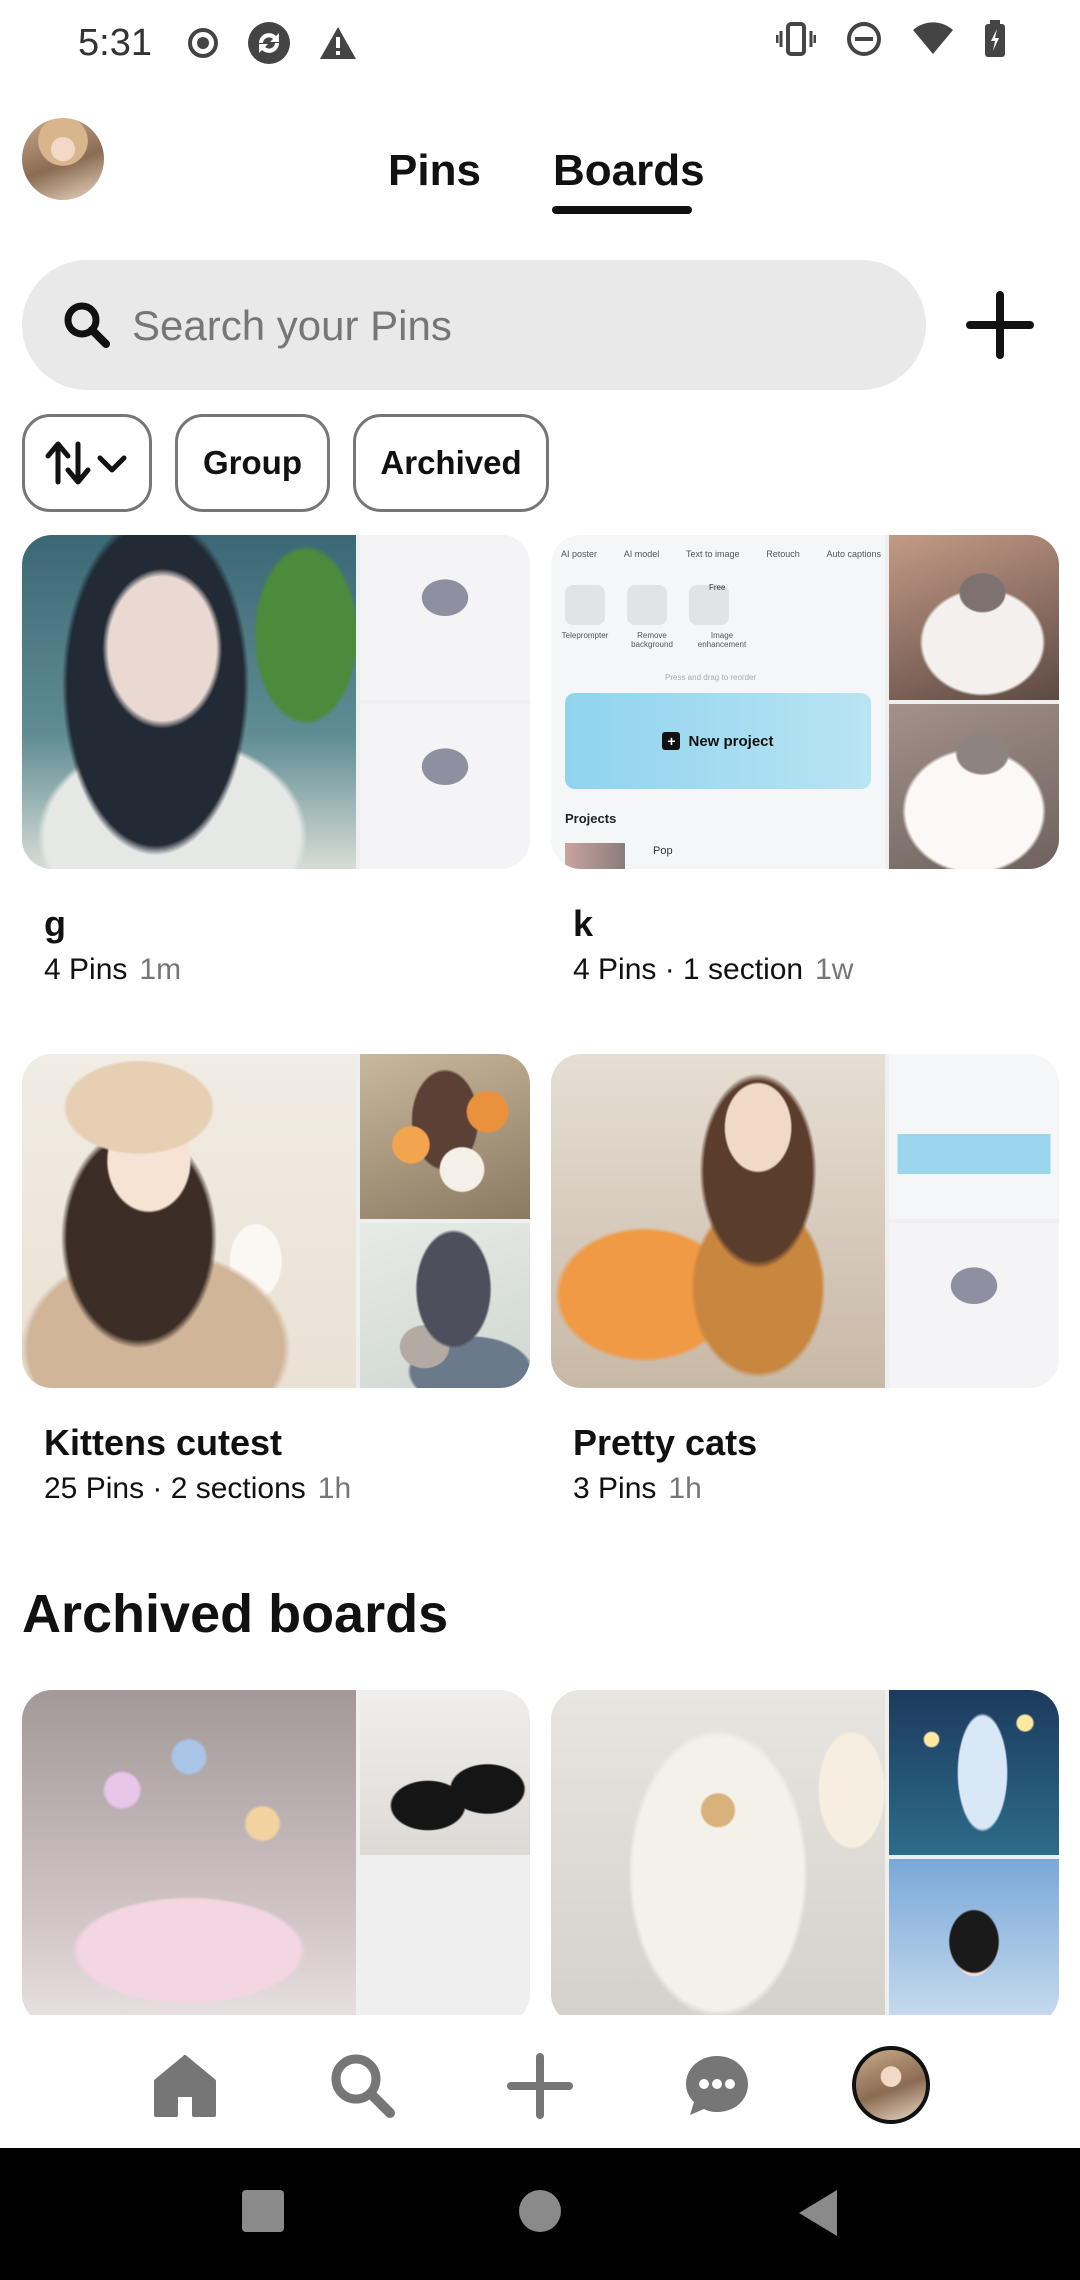  What do you see at coordinates (641, 554) in the screenshot?
I see `thumb-label: AI model` at bounding box center [641, 554].